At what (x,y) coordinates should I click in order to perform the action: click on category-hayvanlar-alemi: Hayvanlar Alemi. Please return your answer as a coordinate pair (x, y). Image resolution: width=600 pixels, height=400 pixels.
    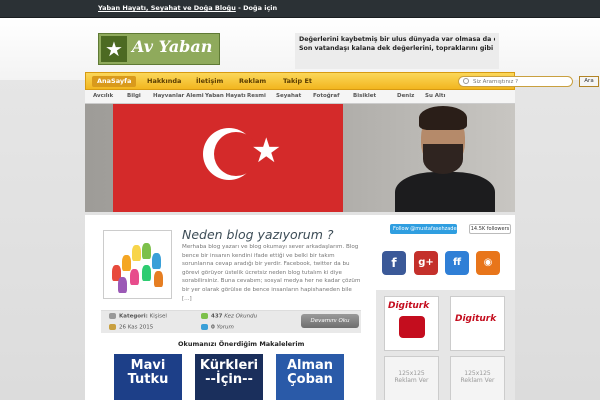
    Looking at the image, I should click on (178, 96).